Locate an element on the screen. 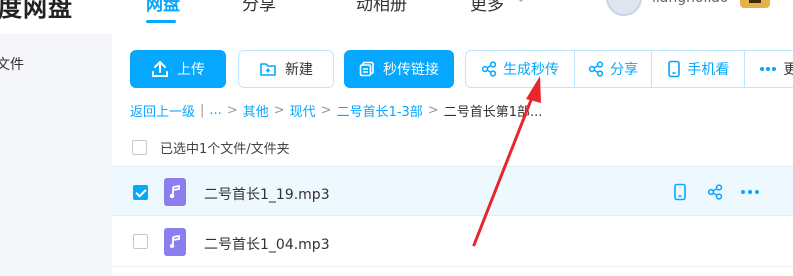  annotation-arrow is located at coordinates (506, 161).